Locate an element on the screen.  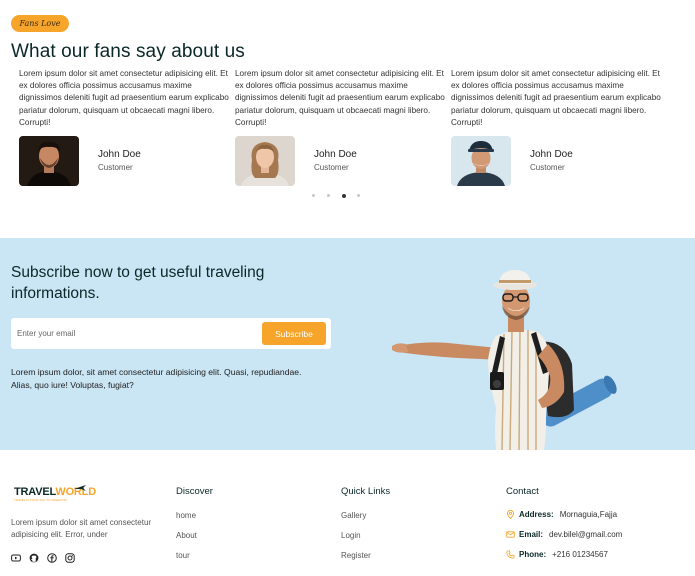
phone-value: +216 01234567 is located at coordinates (580, 554).